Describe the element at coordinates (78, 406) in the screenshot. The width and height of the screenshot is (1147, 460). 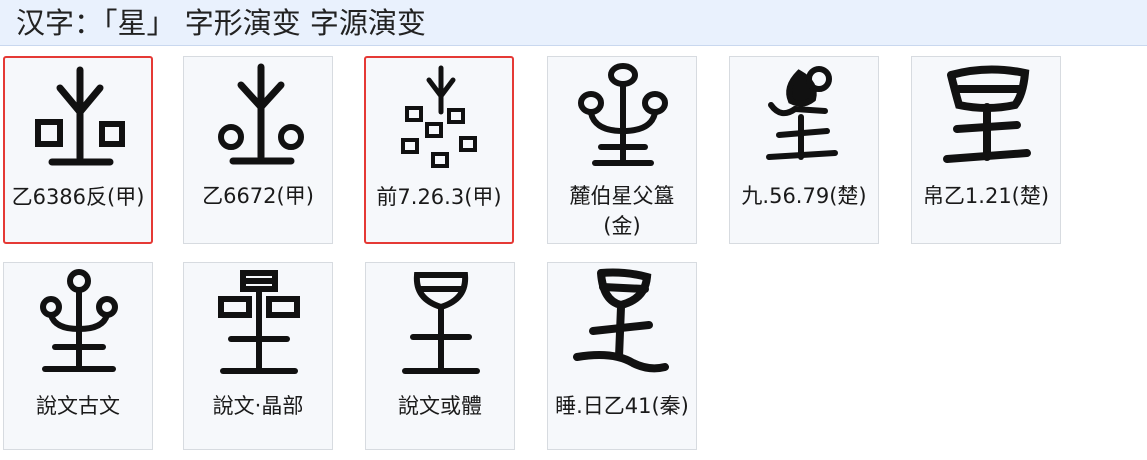
I see `glyph-card-label: 說文古文` at that location.